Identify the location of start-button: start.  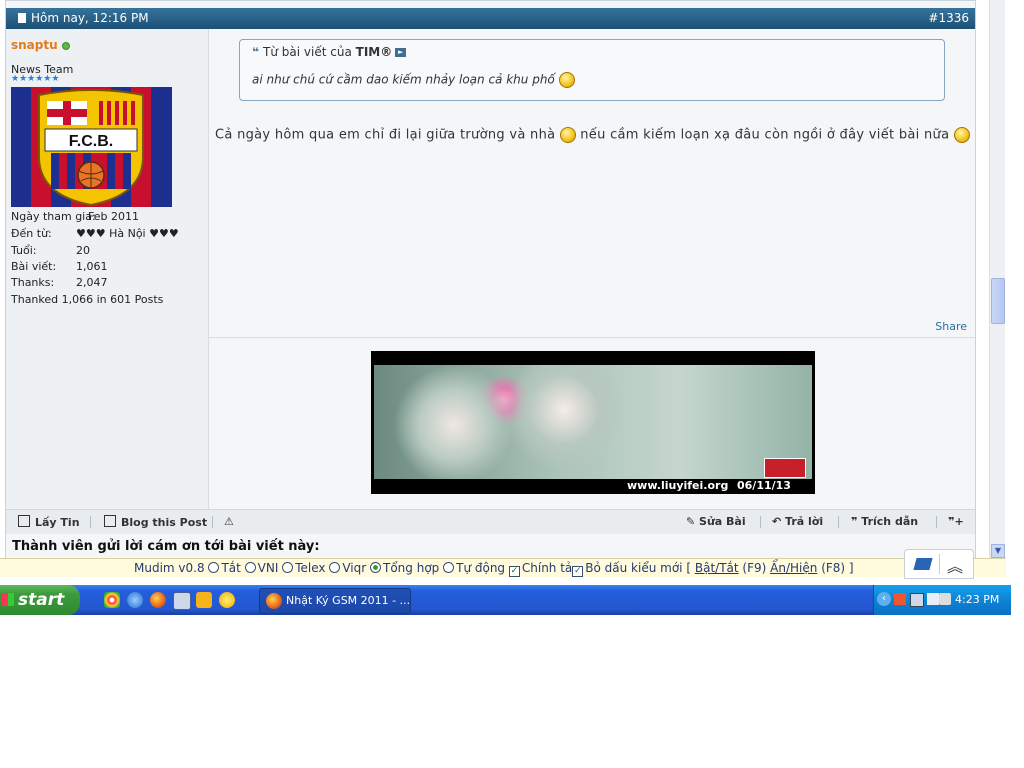
(40, 600).